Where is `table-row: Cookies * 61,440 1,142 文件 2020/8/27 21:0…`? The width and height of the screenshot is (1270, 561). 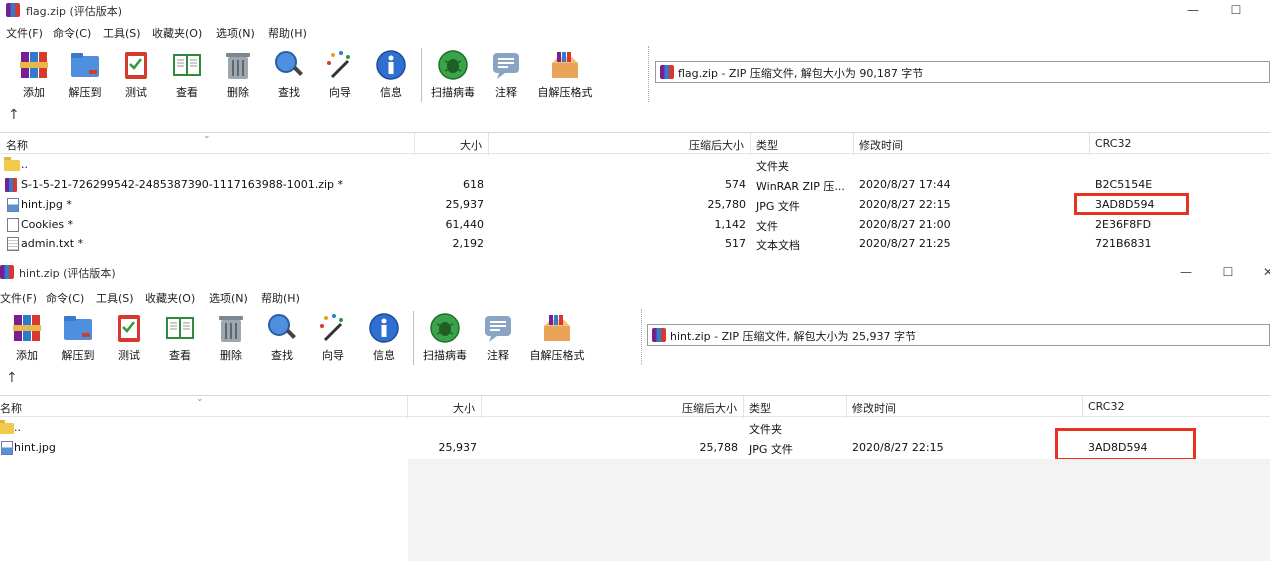
table-row: Cookies * 61,440 1,142 文件 2020/8/27 21:0… is located at coordinates (635, 225).